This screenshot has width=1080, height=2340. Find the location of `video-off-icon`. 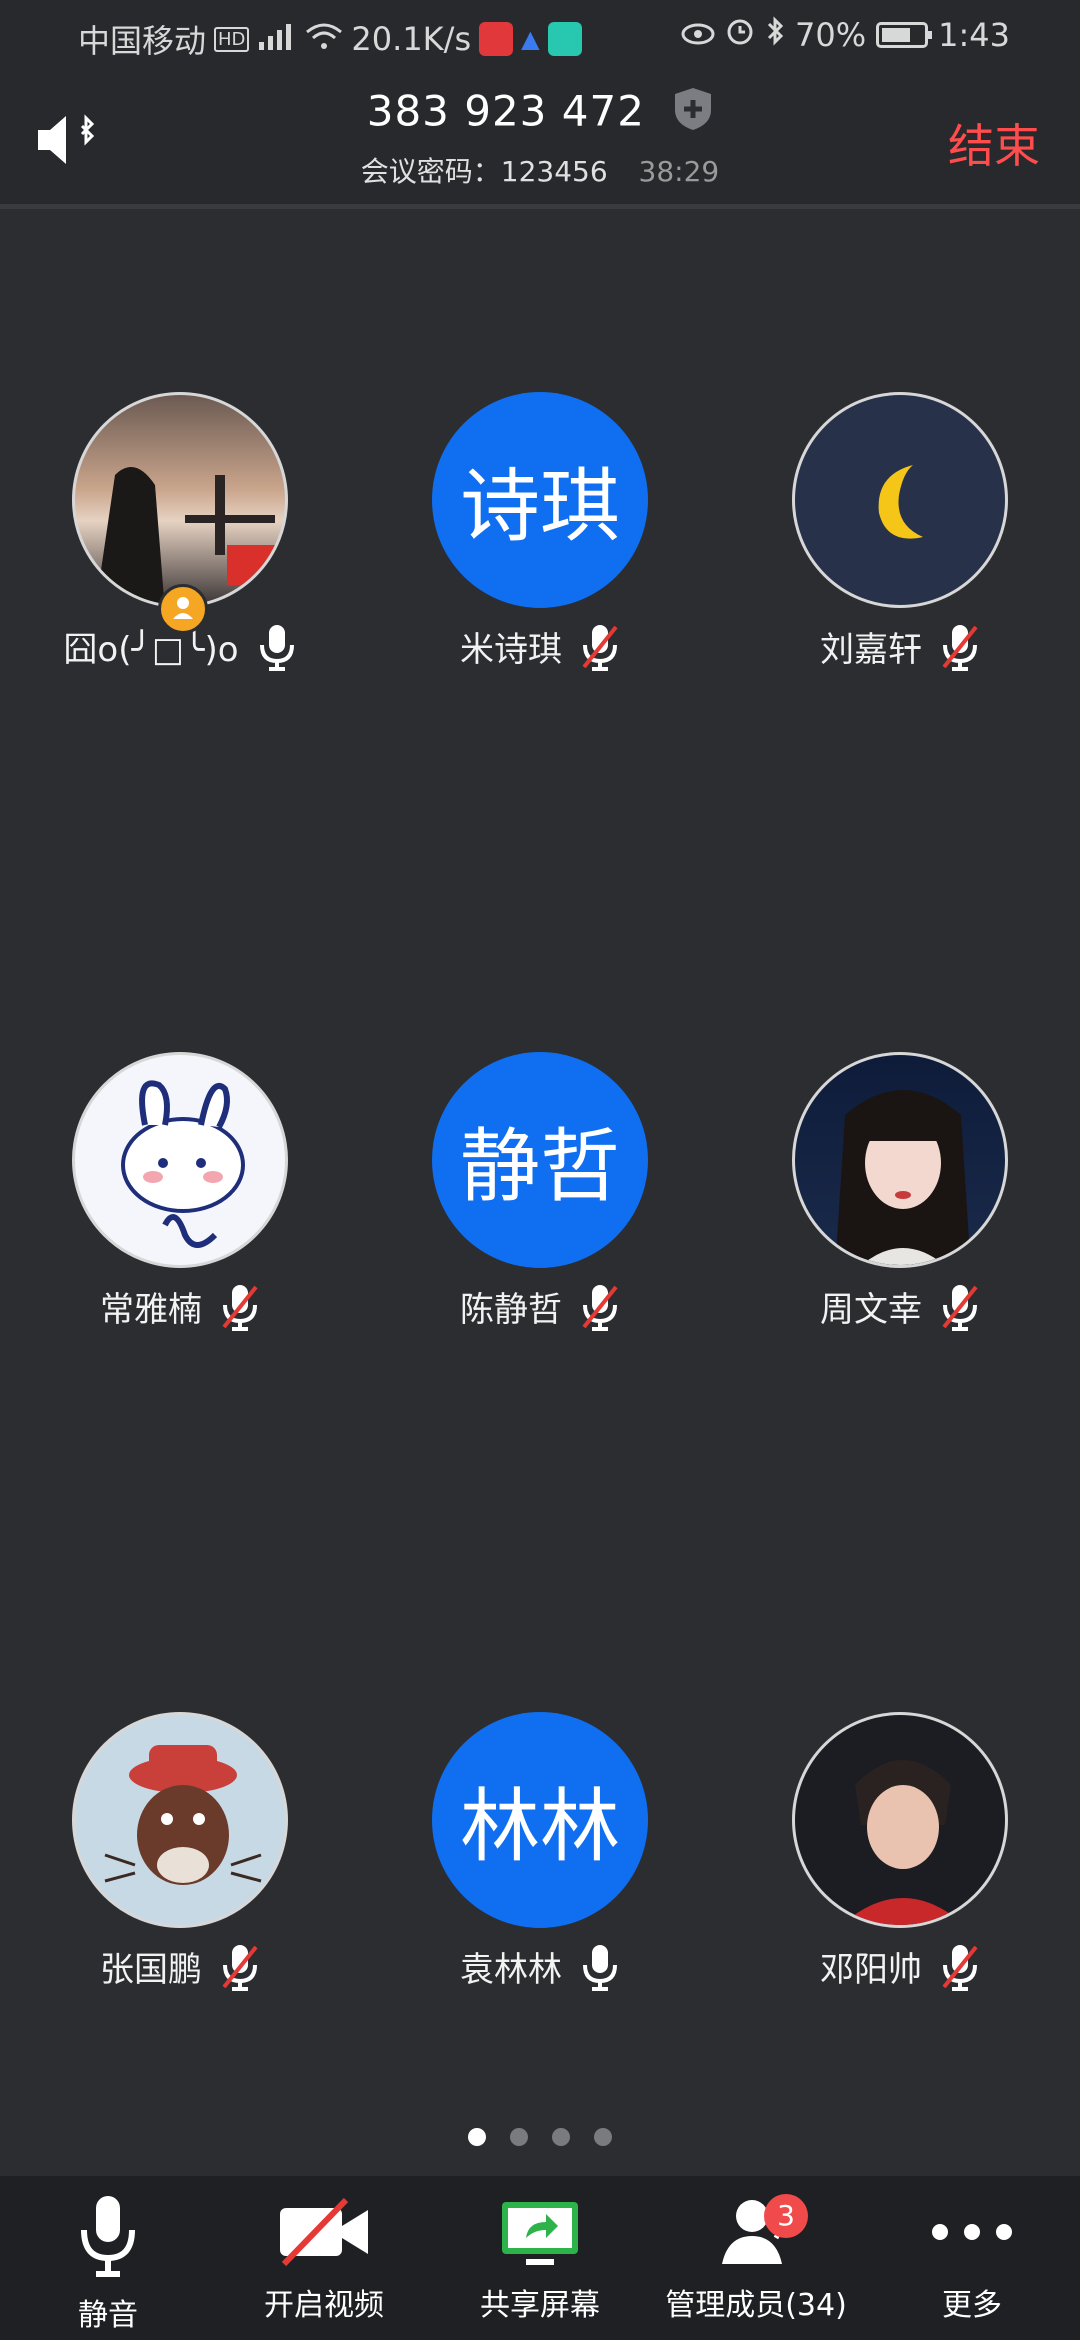

video-off-icon is located at coordinates (324, 2232).